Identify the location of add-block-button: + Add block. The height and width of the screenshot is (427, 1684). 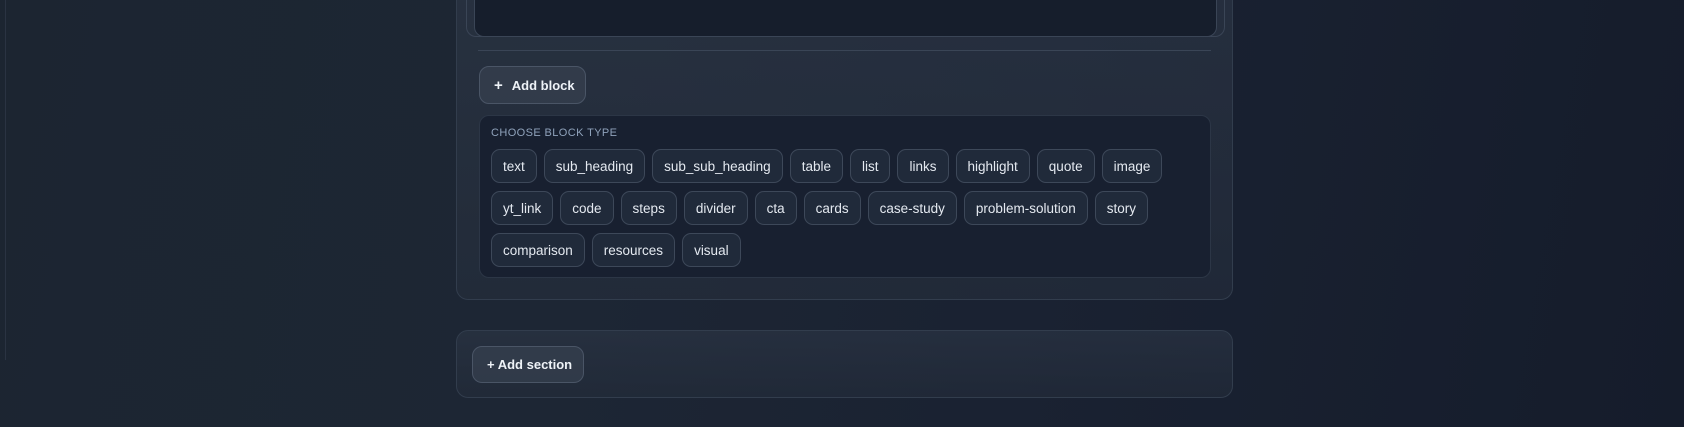
(532, 85).